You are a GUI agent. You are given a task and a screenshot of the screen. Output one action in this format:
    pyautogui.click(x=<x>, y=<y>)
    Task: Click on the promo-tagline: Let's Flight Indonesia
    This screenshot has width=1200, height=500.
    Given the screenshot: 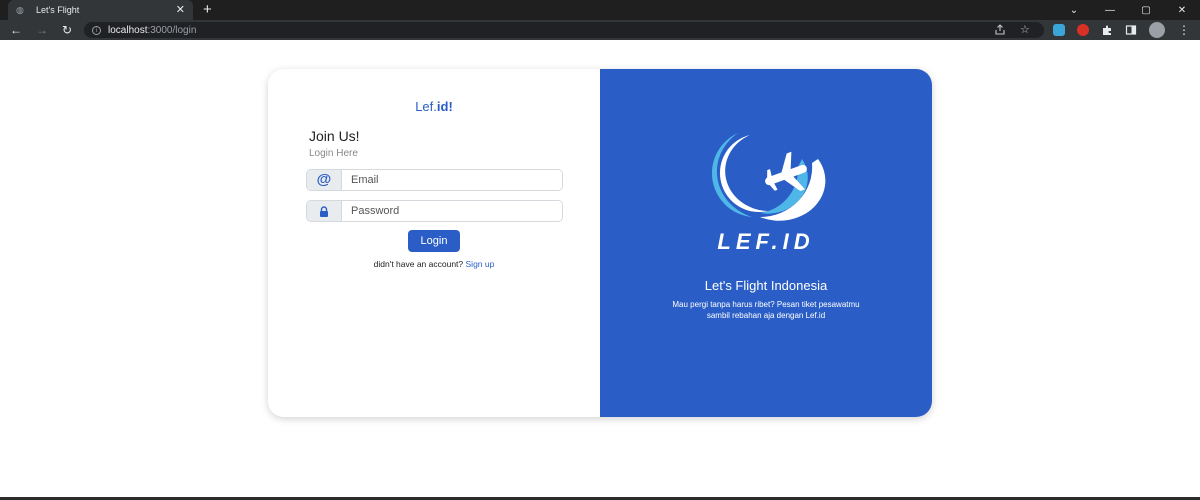 What is the action you would take?
    pyautogui.click(x=766, y=285)
    